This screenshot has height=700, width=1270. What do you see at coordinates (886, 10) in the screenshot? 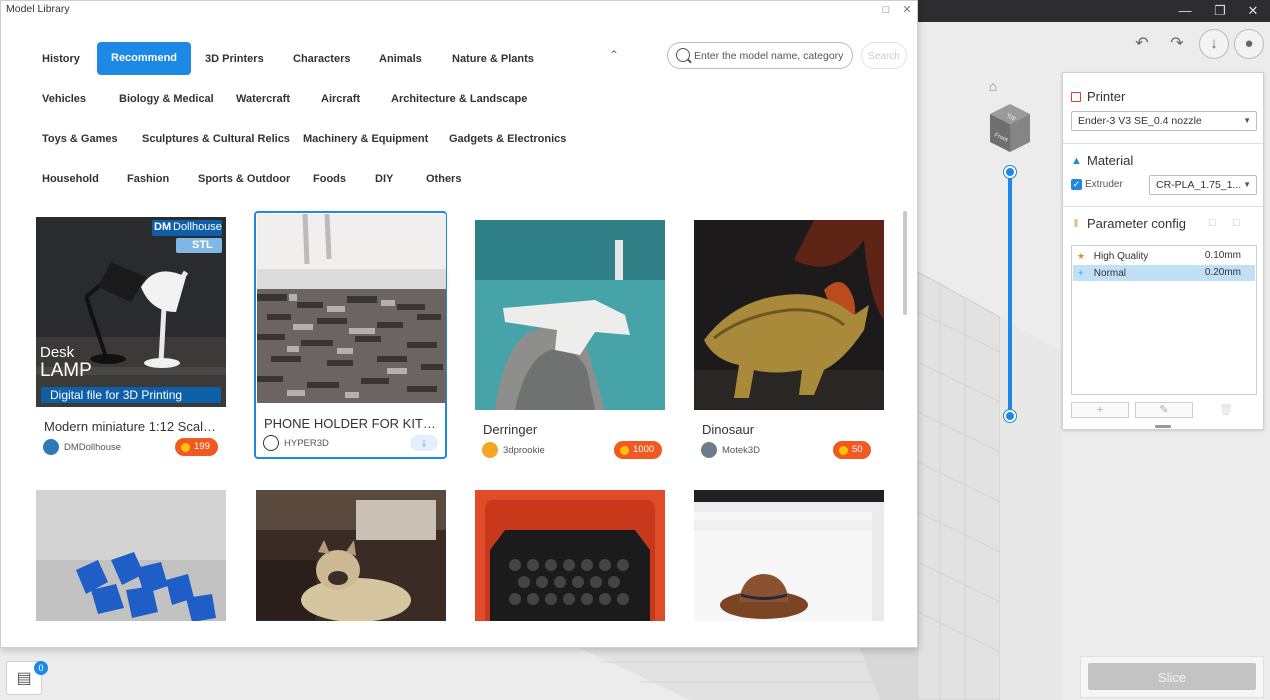
I see `maximize-icon: □` at bounding box center [886, 10].